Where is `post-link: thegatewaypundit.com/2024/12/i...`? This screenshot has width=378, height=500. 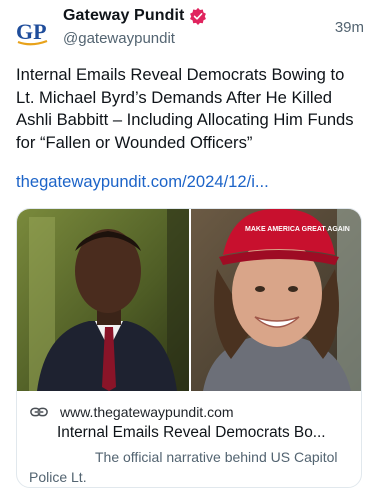
post-link: thegatewaypundit.com/2024/12/i... is located at coordinates (142, 182).